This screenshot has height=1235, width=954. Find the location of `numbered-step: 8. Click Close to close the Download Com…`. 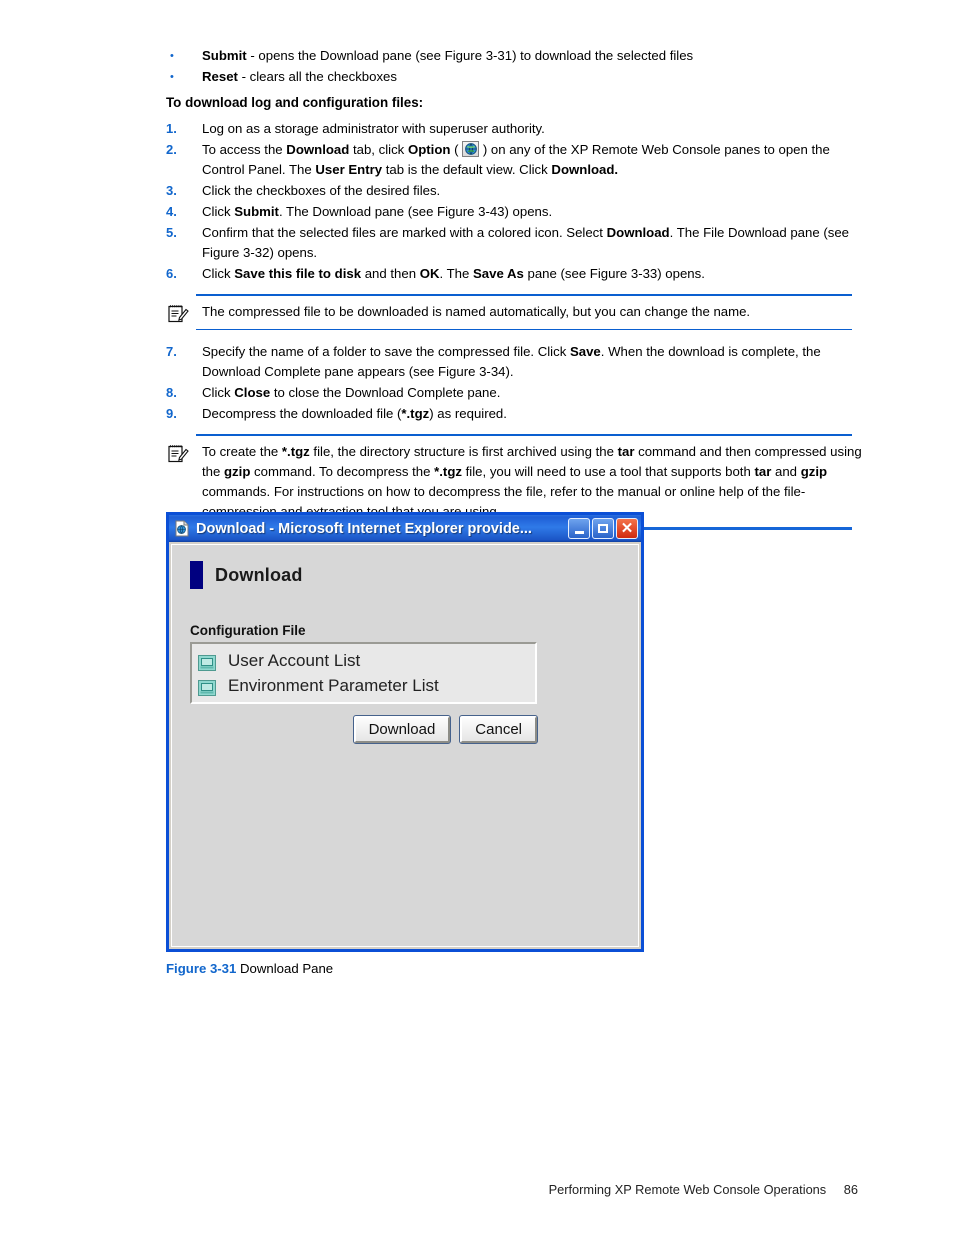

numbered-step: 8. Click Close to close the Download Com… is located at coordinates (516, 393).